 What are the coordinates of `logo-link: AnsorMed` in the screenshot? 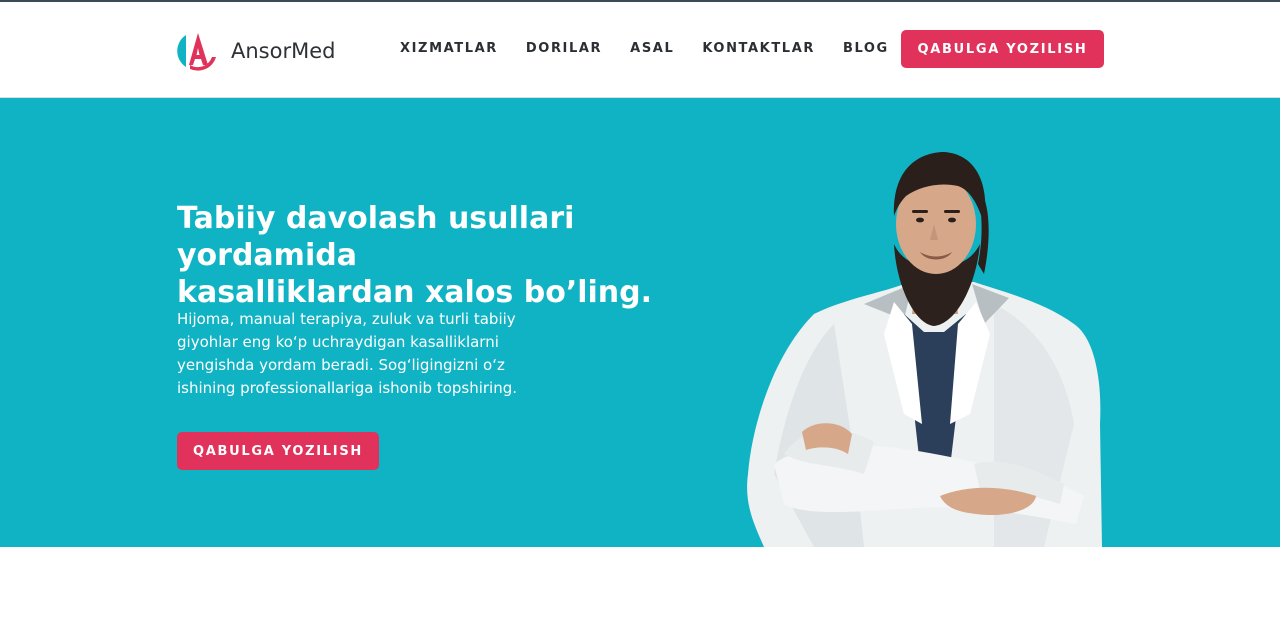 It's located at (255, 51).